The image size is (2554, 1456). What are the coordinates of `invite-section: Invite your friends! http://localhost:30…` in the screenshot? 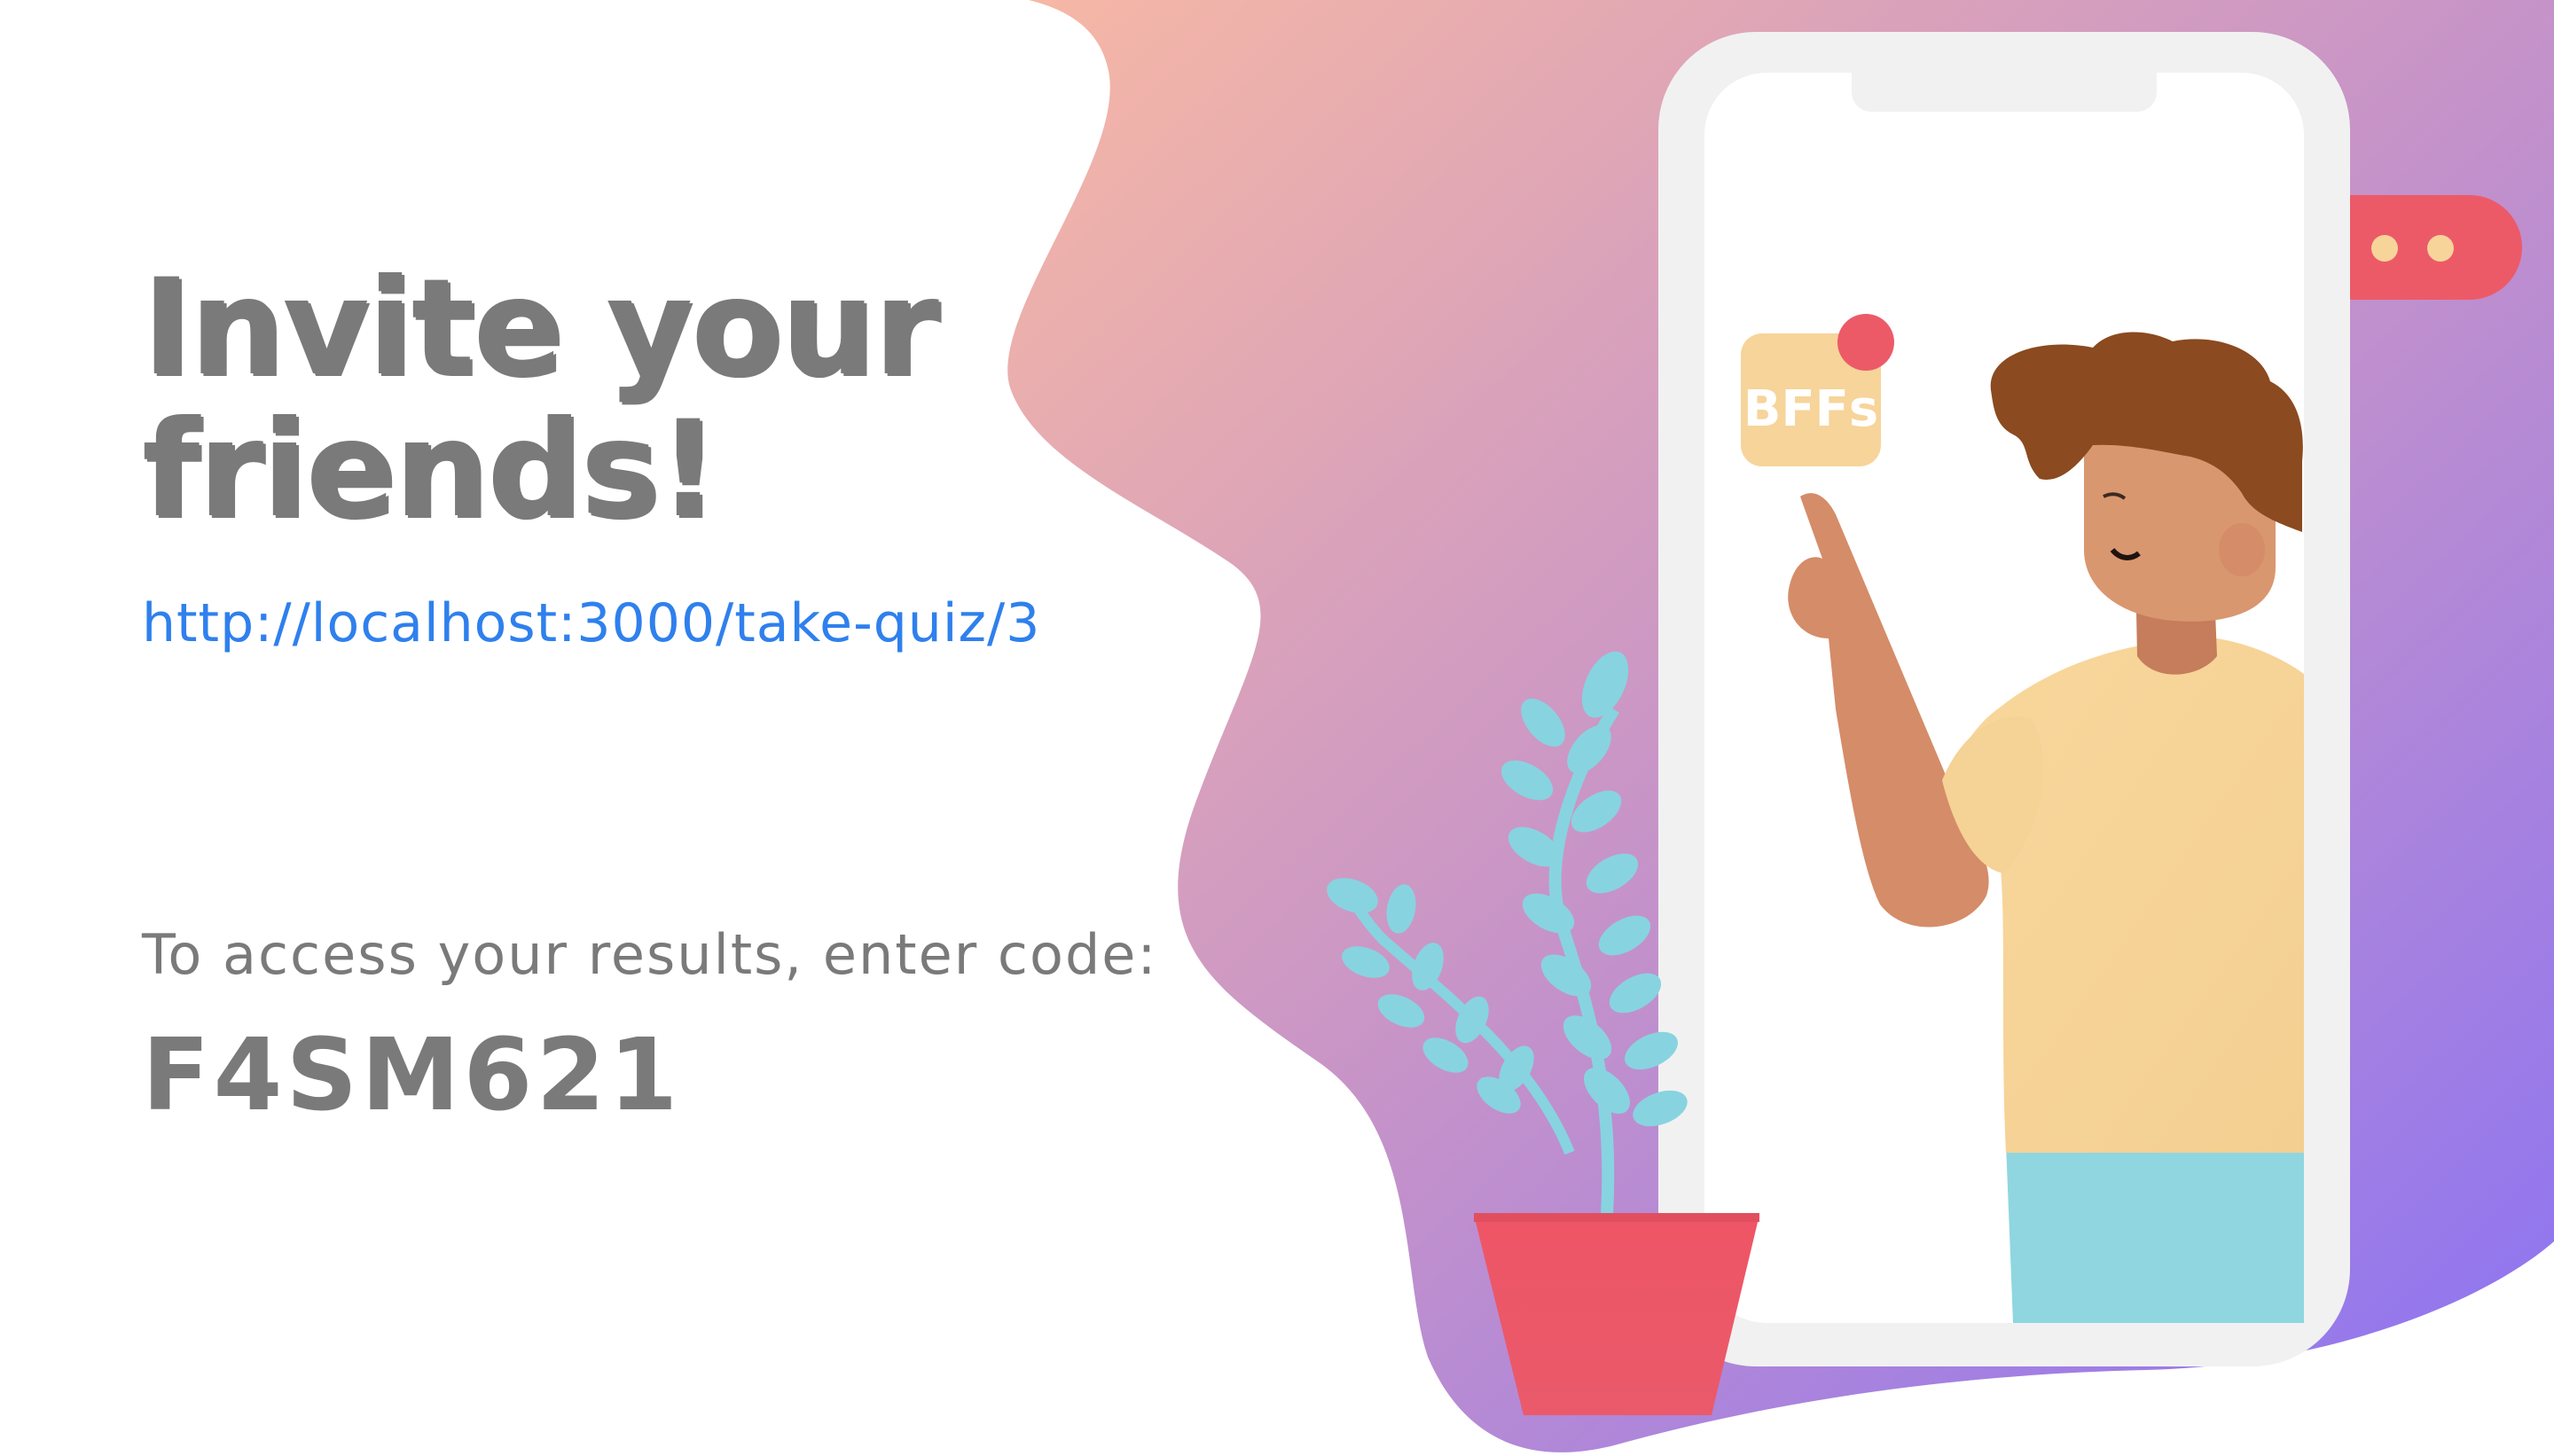 It's located at (652, 455).